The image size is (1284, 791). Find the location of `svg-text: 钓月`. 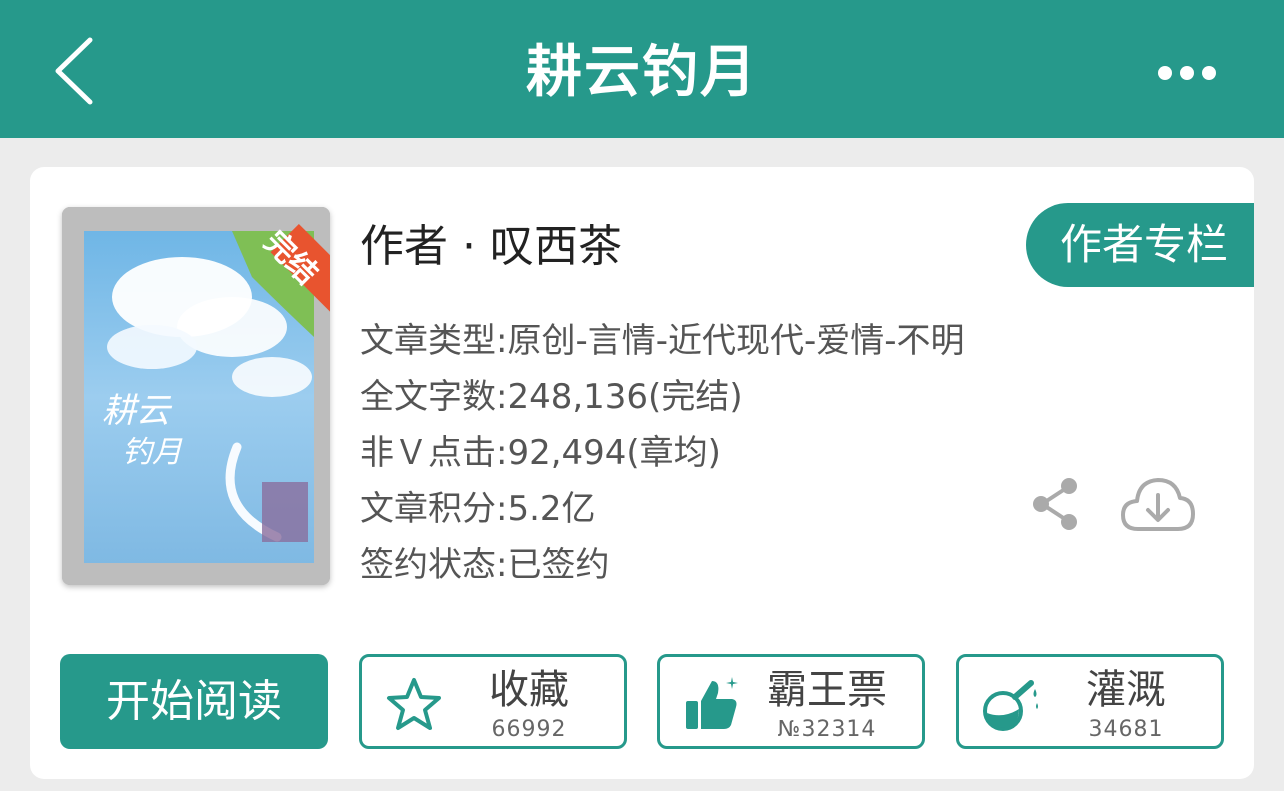

svg-text: 钓月 is located at coordinates (152, 452).